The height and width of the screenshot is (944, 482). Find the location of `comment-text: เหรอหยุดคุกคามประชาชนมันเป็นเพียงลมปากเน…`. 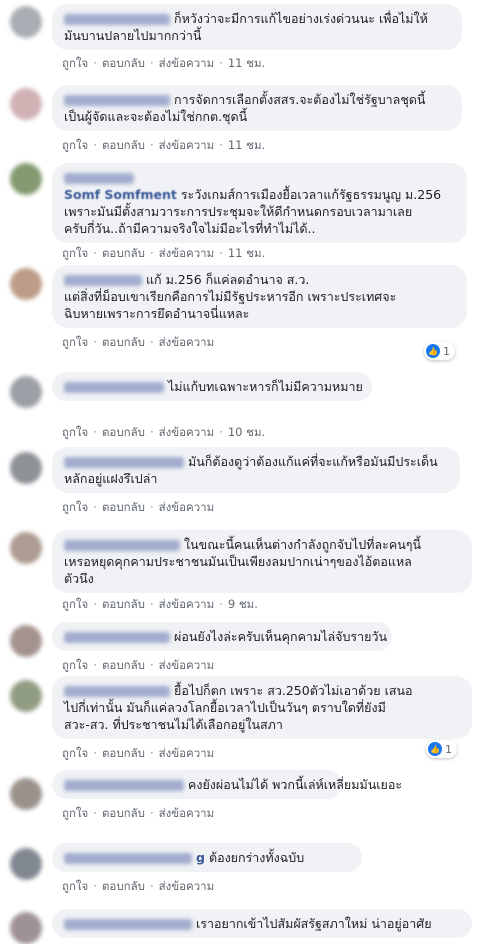

comment-text: เหรอหยุดคุกคามประชาชนมันเป็นเพียงลมปากเน… is located at coordinates (238, 561).